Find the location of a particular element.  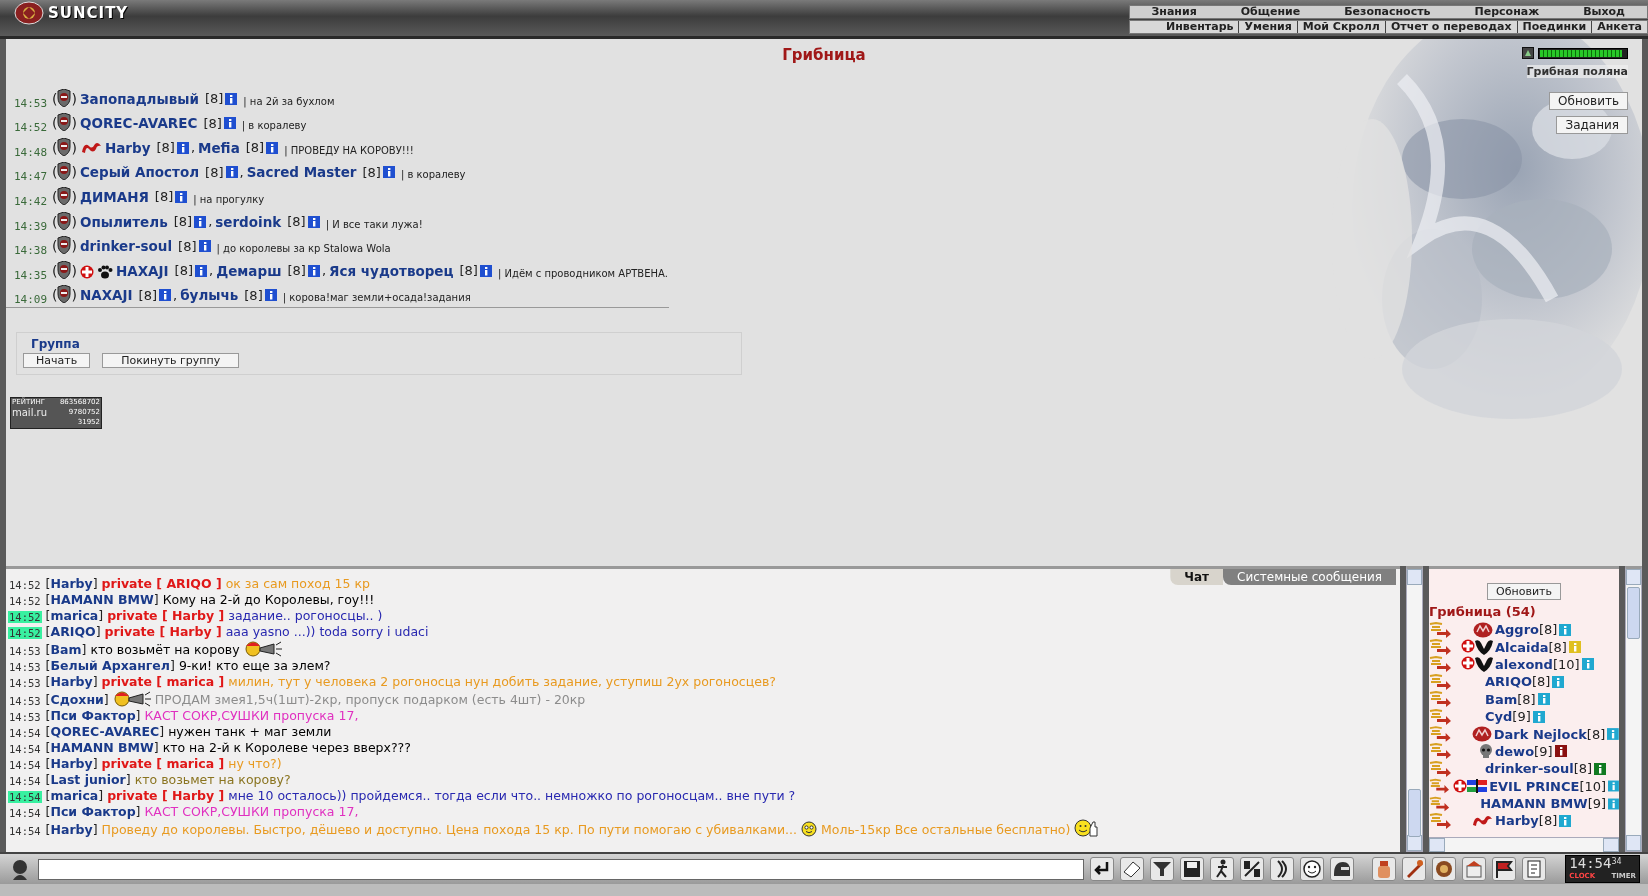

player-name: Aggro is located at coordinates (1517, 630).